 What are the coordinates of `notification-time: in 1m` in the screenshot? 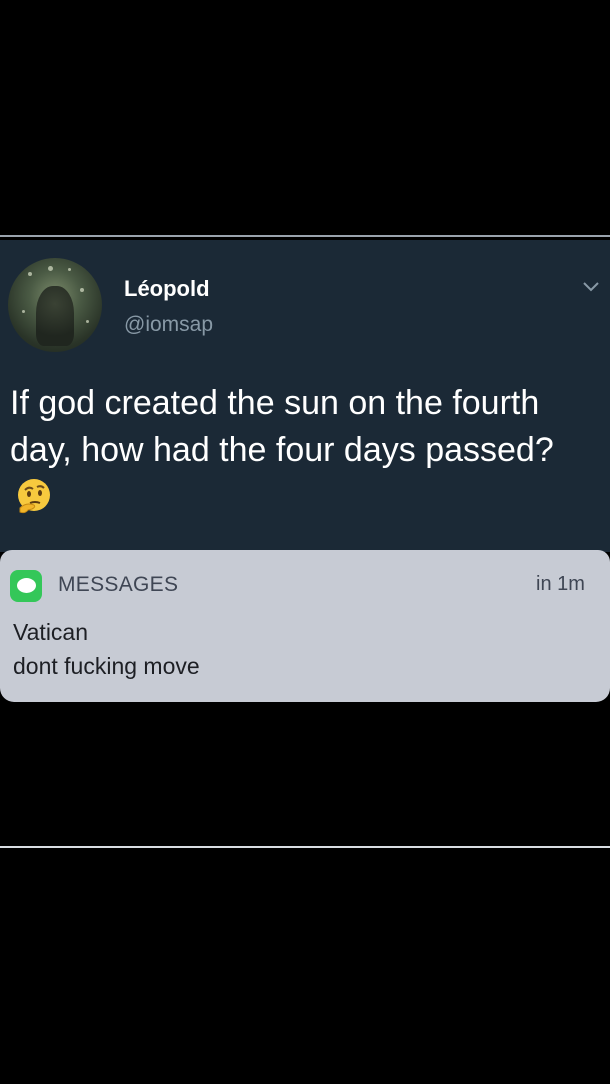 It's located at (560, 584).